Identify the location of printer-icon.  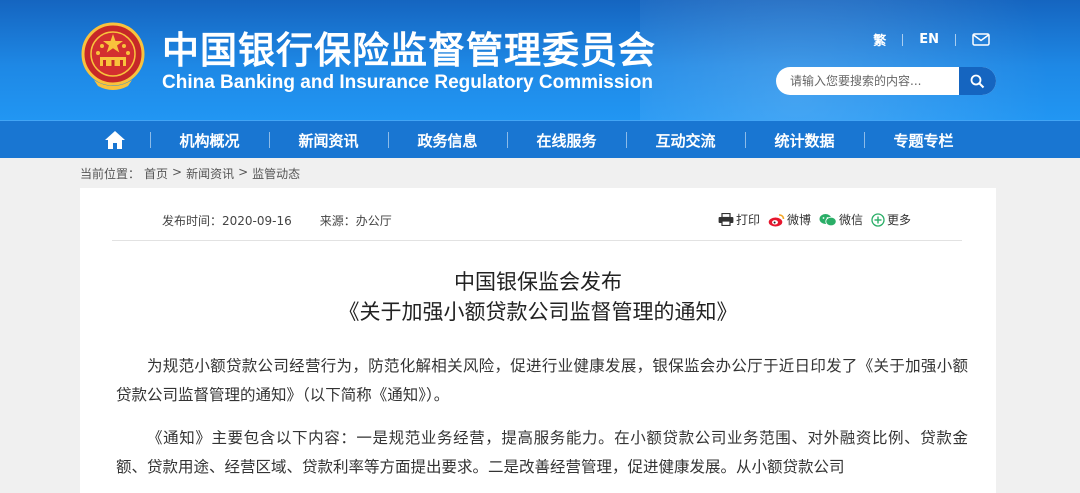
(726, 219).